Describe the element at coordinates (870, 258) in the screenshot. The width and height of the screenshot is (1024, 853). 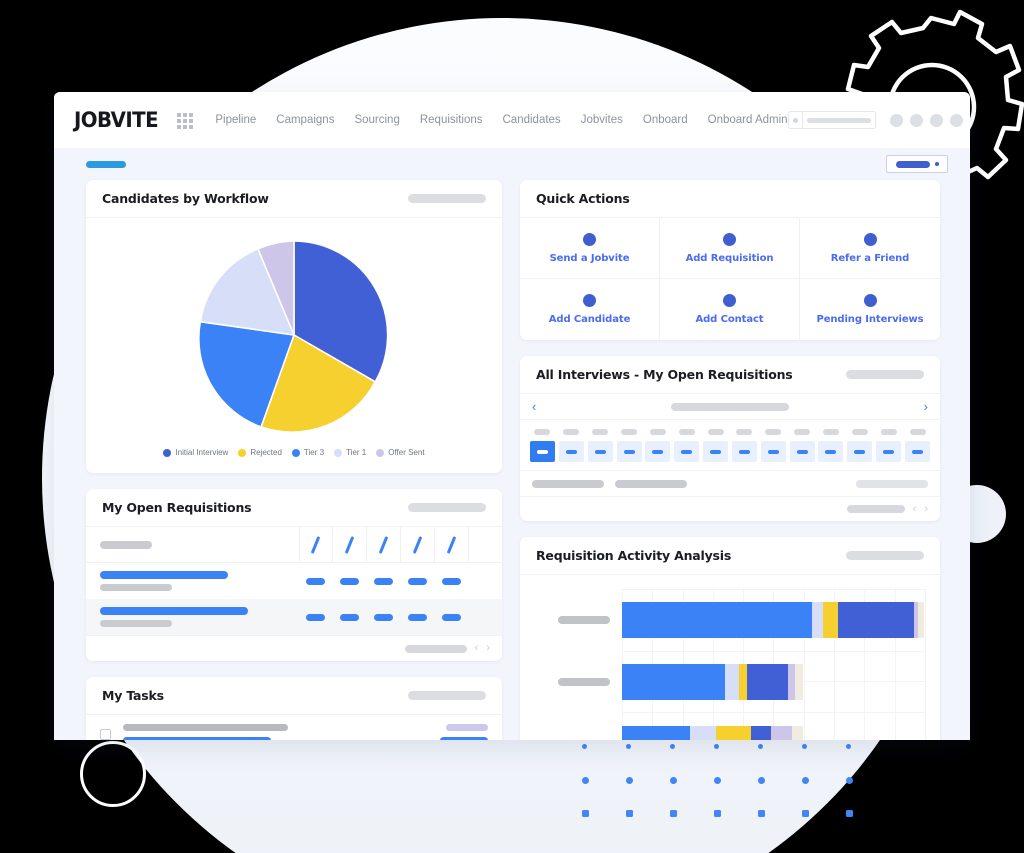
I see `quick-action-label: Refer a Friend` at that location.